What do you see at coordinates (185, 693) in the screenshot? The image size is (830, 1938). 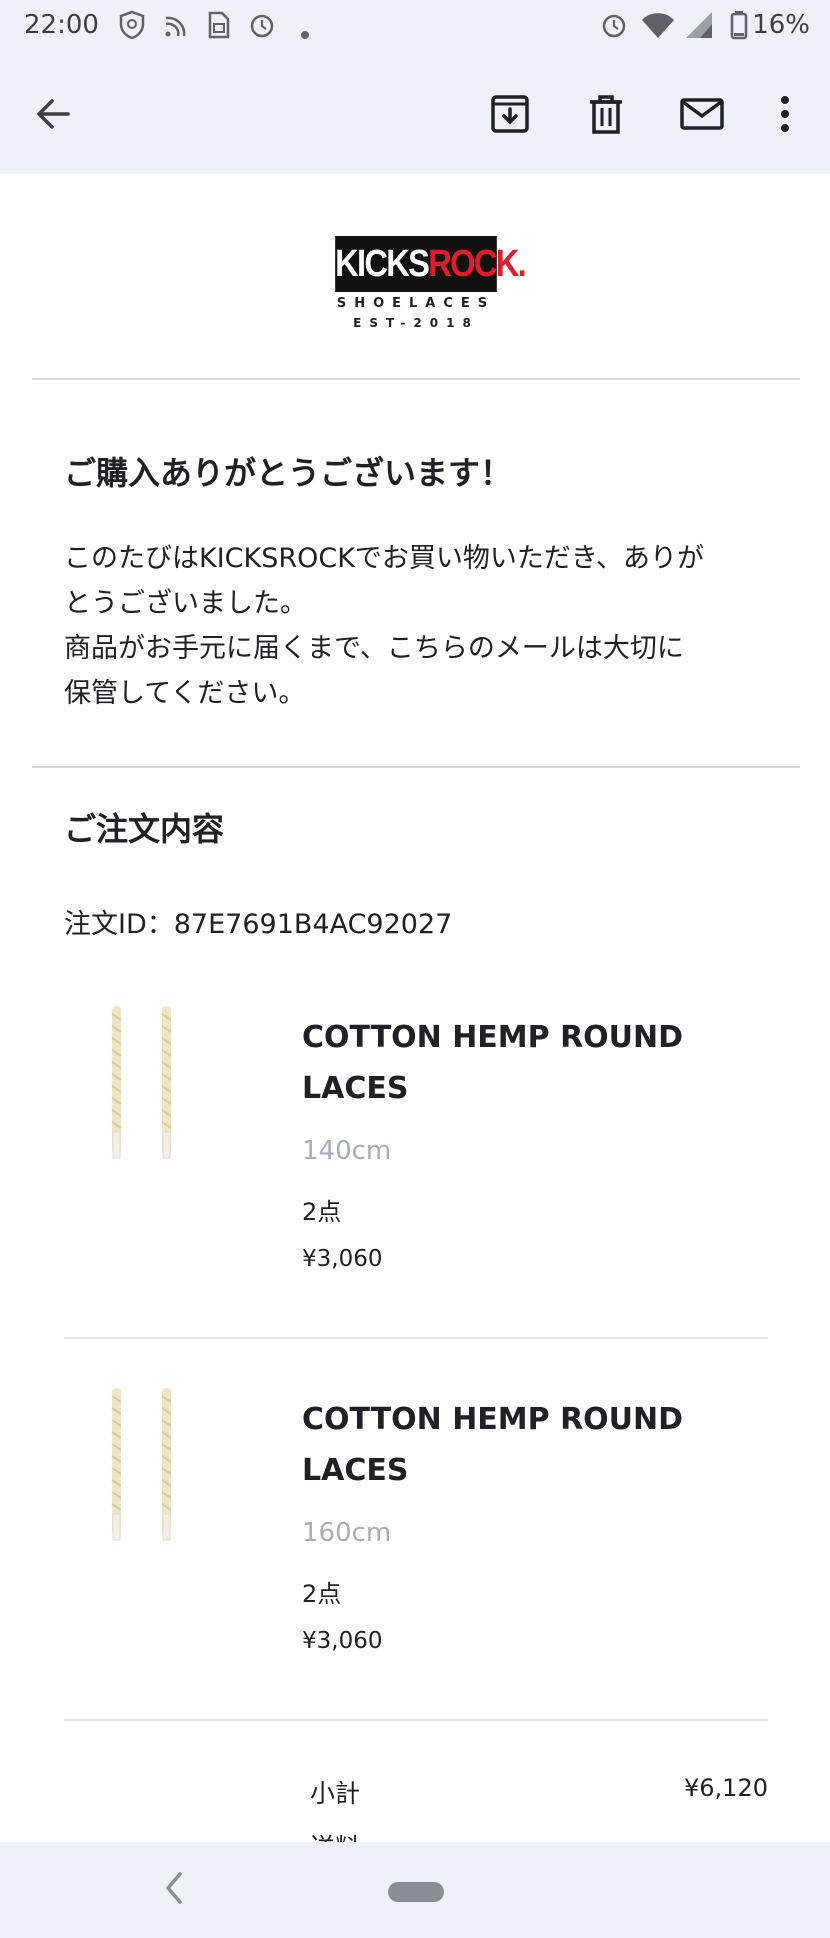 I see `thanks-line: 保管してください。` at bounding box center [185, 693].